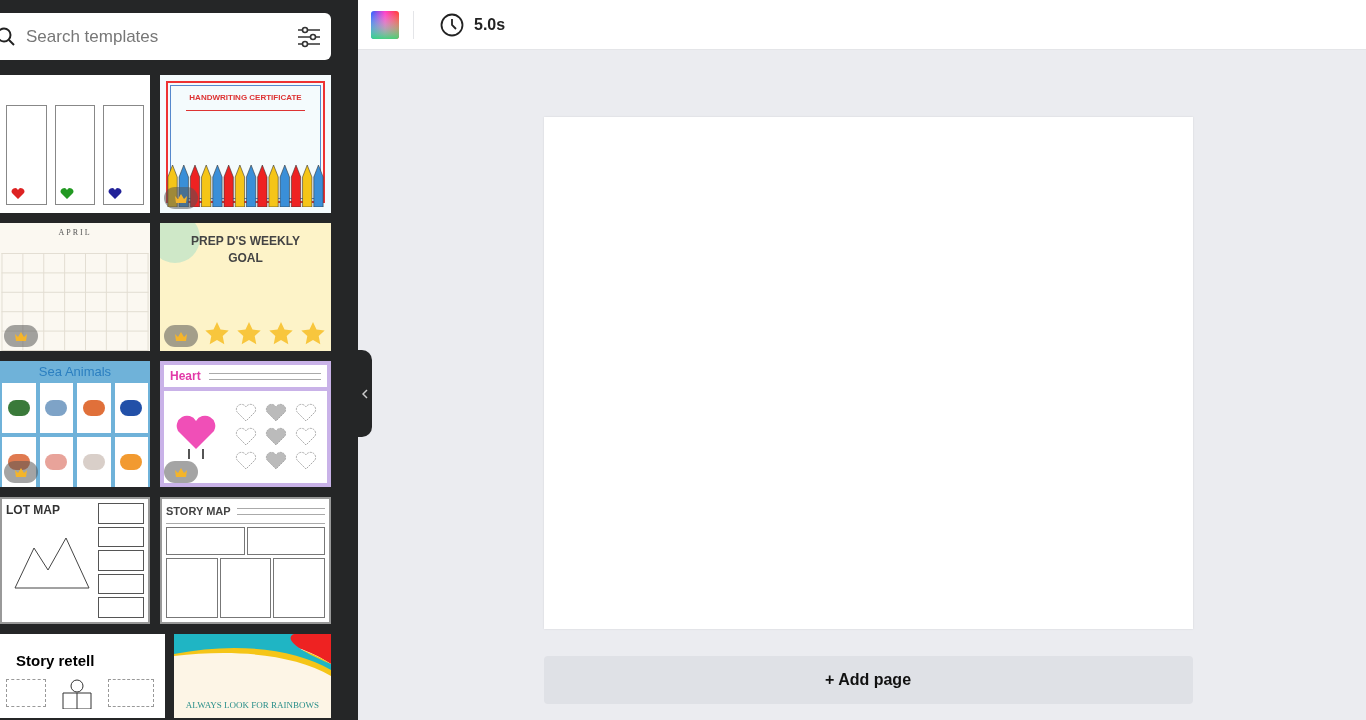  I want to click on search-bar: Search templates, so click(165, 36).